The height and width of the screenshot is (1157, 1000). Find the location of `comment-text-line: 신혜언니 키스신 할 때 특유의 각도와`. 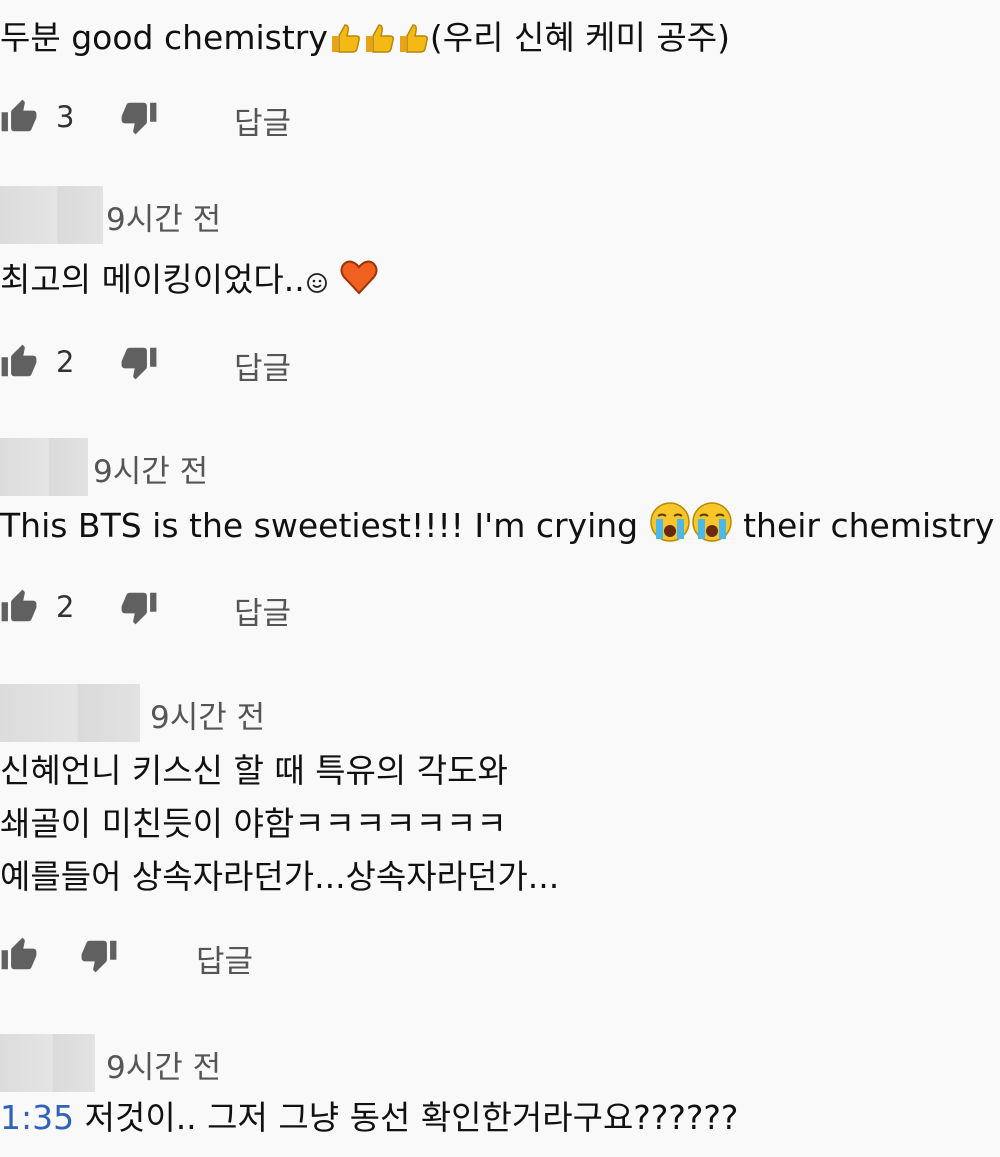

comment-text-line: 신혜언니 키스신 할 때 특유의 각도와 is located at coordinates (254, 770).